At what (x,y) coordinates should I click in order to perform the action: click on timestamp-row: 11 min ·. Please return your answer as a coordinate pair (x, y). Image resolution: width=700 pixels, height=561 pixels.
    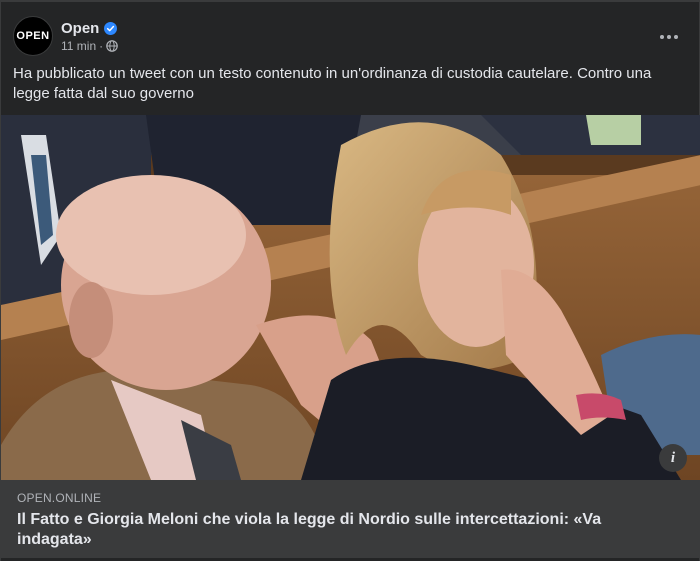
    Looking at the image, I should click on (89, 46).